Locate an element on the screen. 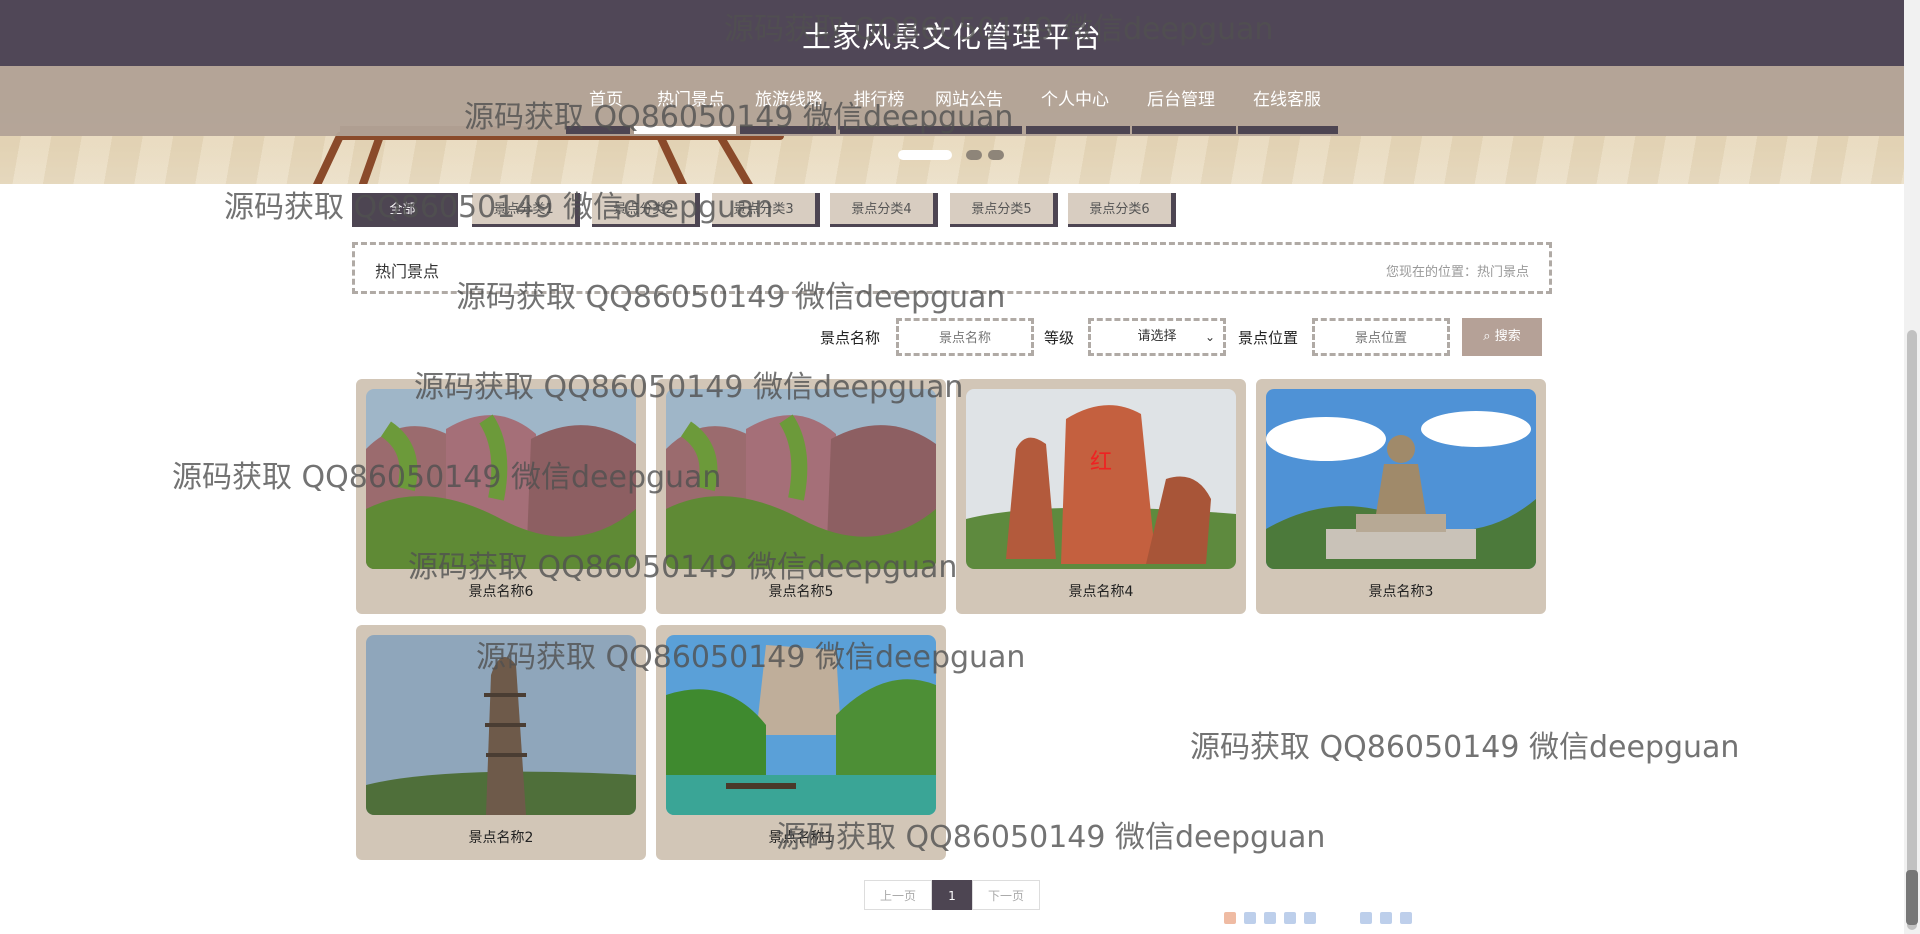 The image size is (1920, 934). watermark: 源码获取 QQ86050149 微信deepguan is located at coordinates (1465, 747).